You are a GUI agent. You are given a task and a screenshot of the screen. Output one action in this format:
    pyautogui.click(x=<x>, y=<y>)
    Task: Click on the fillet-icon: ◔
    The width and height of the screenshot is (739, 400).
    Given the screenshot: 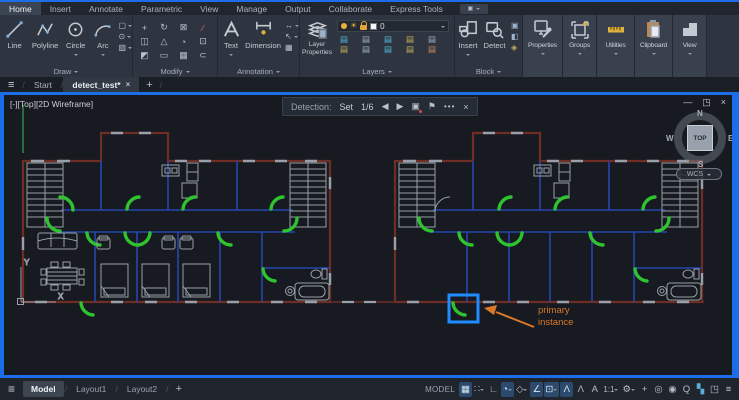 What is the action you would take?
    pyautogui.click(x=183, y=41)
    